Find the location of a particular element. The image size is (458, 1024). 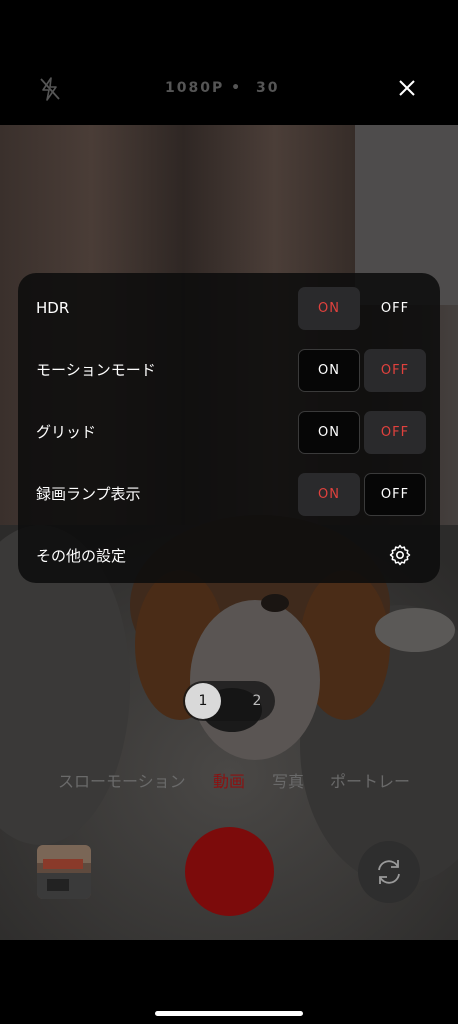

record-button is located at coordinates (229, 871).